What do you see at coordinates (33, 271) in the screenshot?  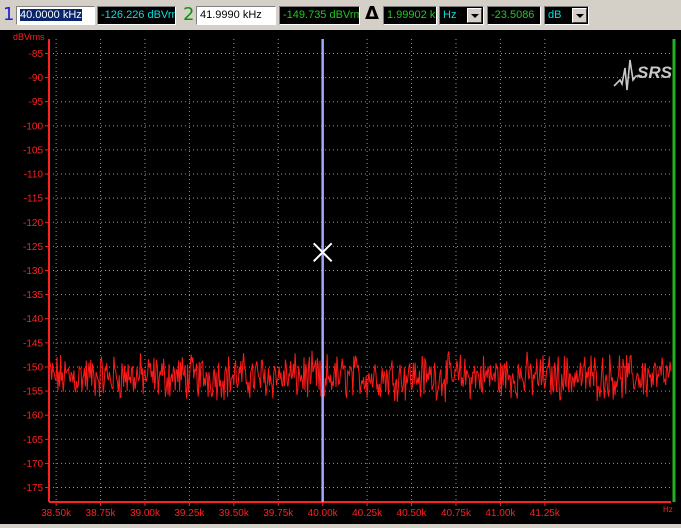 I see `y-tick-label: -130` at bounding box center [33, 271].